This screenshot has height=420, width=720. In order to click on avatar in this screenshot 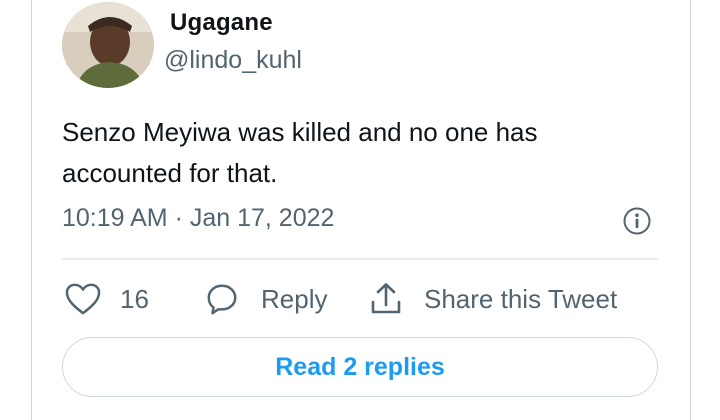, I will do `click(108, 45)`.